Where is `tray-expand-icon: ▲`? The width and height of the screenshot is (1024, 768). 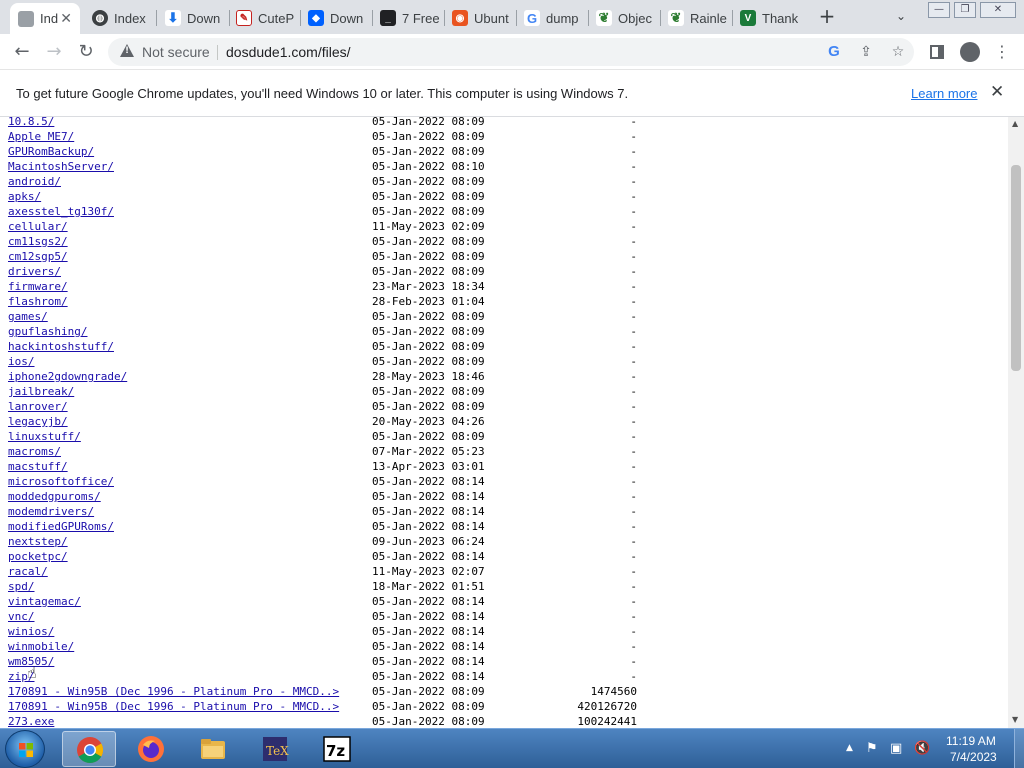
tray-expand-icon: ▲ is located at coordinates (849, 748).